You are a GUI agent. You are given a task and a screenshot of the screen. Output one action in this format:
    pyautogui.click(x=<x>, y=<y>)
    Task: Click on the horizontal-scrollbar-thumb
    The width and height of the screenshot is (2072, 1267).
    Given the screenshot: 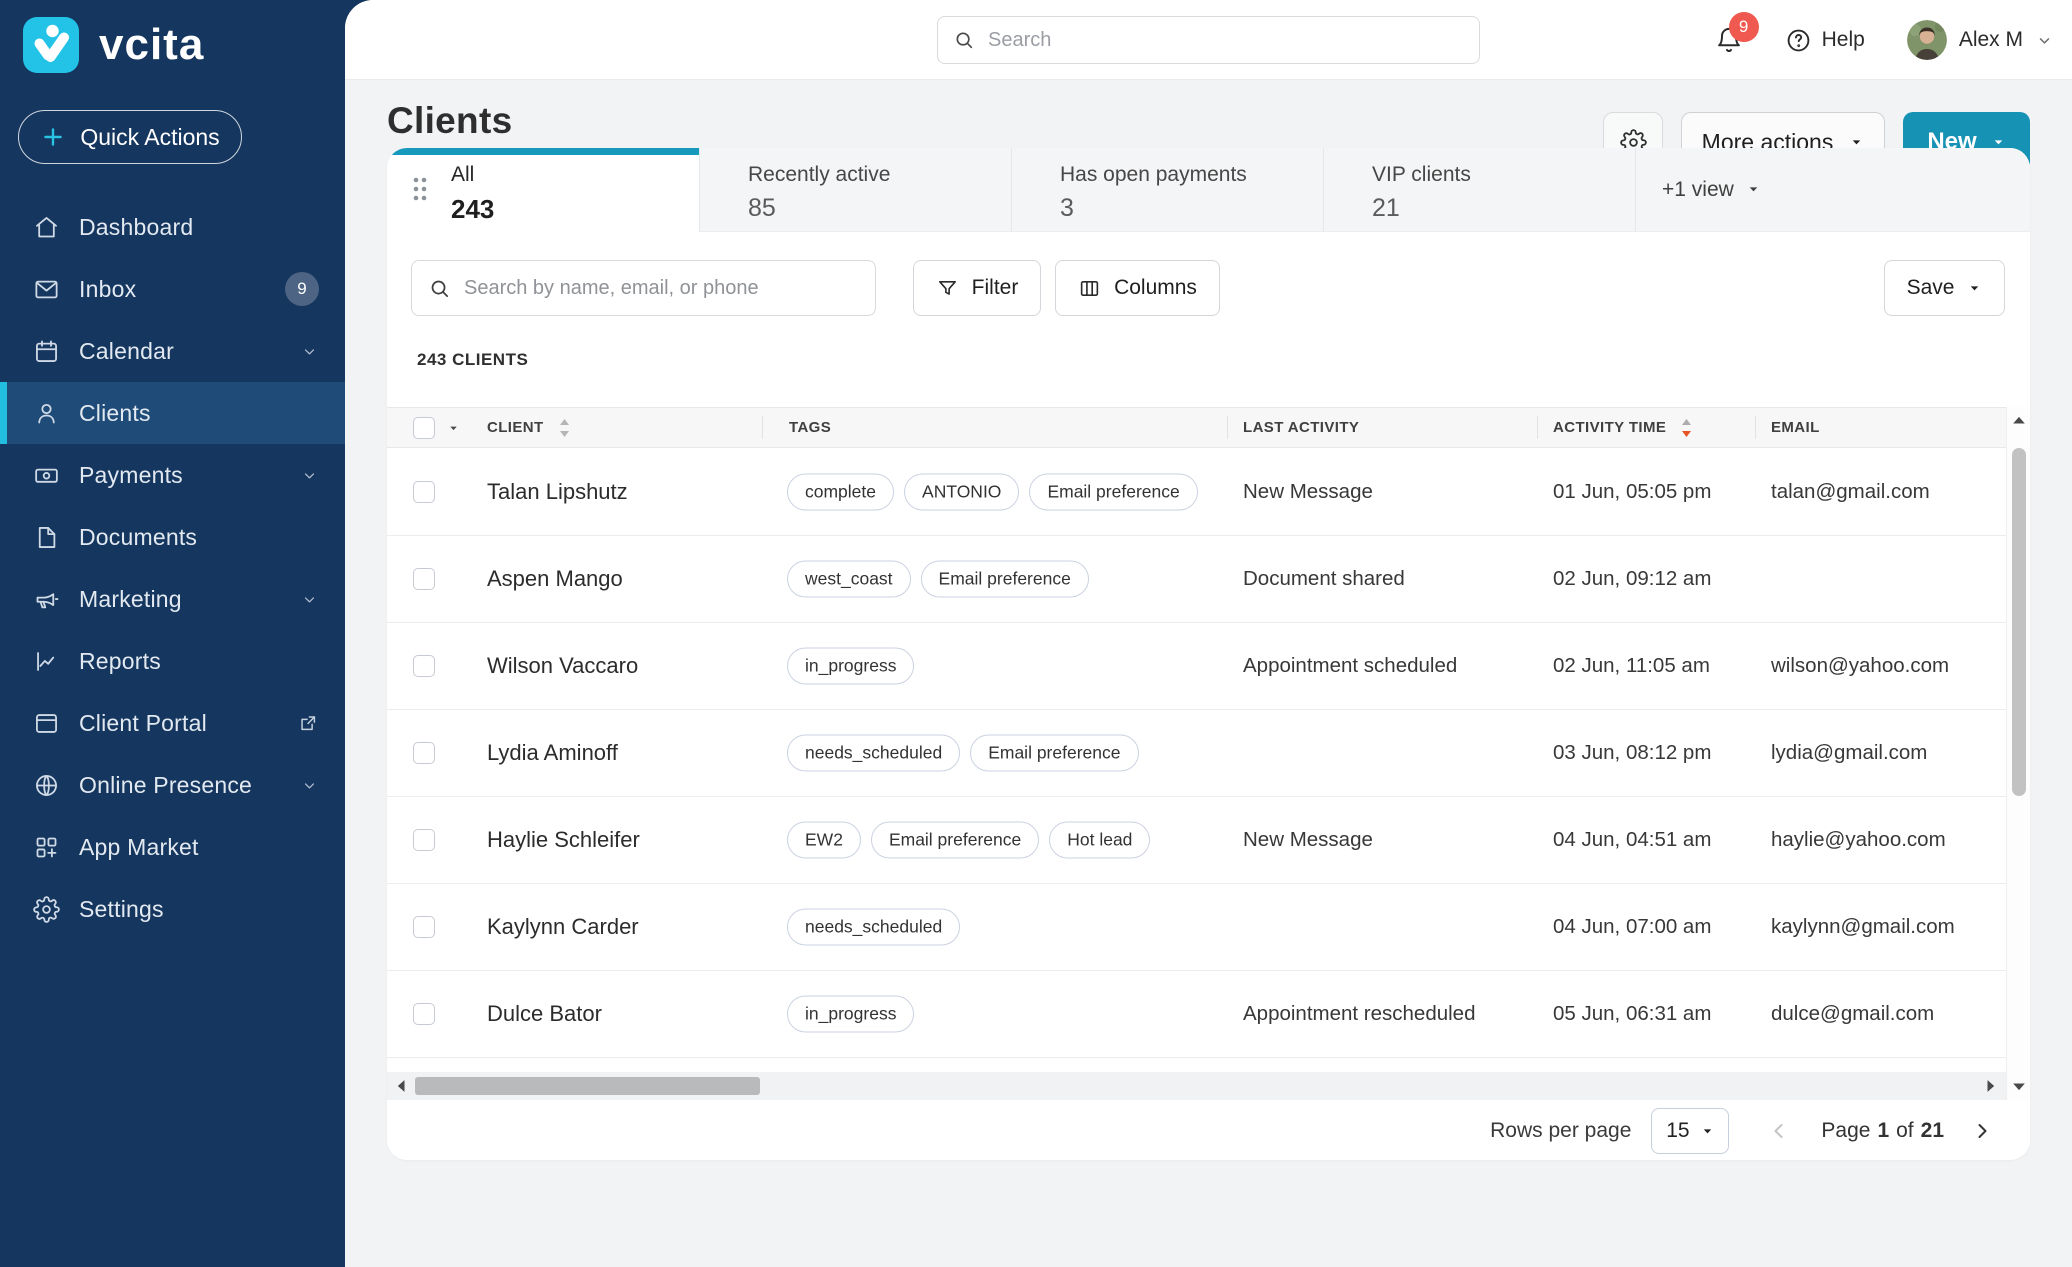 What is the action you would take?
    pyautogui.click(x=587, y=1086)
    